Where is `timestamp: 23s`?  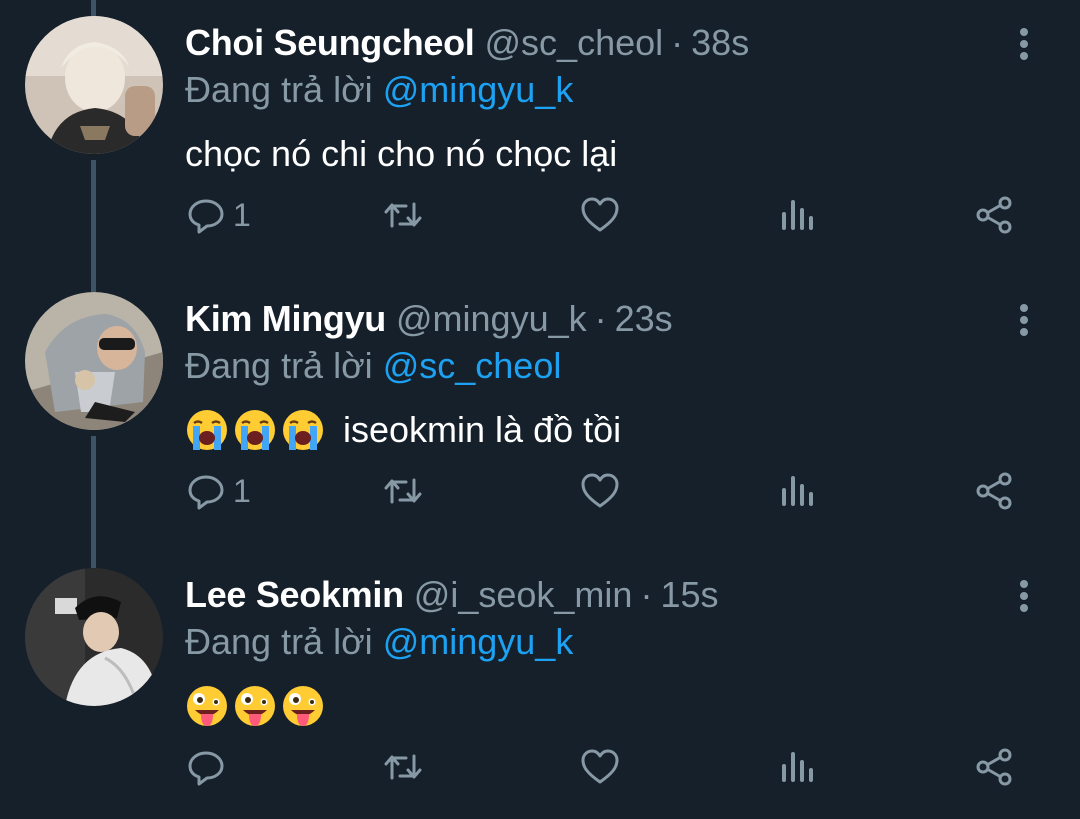 timestamp: 23s is located at coordinates (644, 319).